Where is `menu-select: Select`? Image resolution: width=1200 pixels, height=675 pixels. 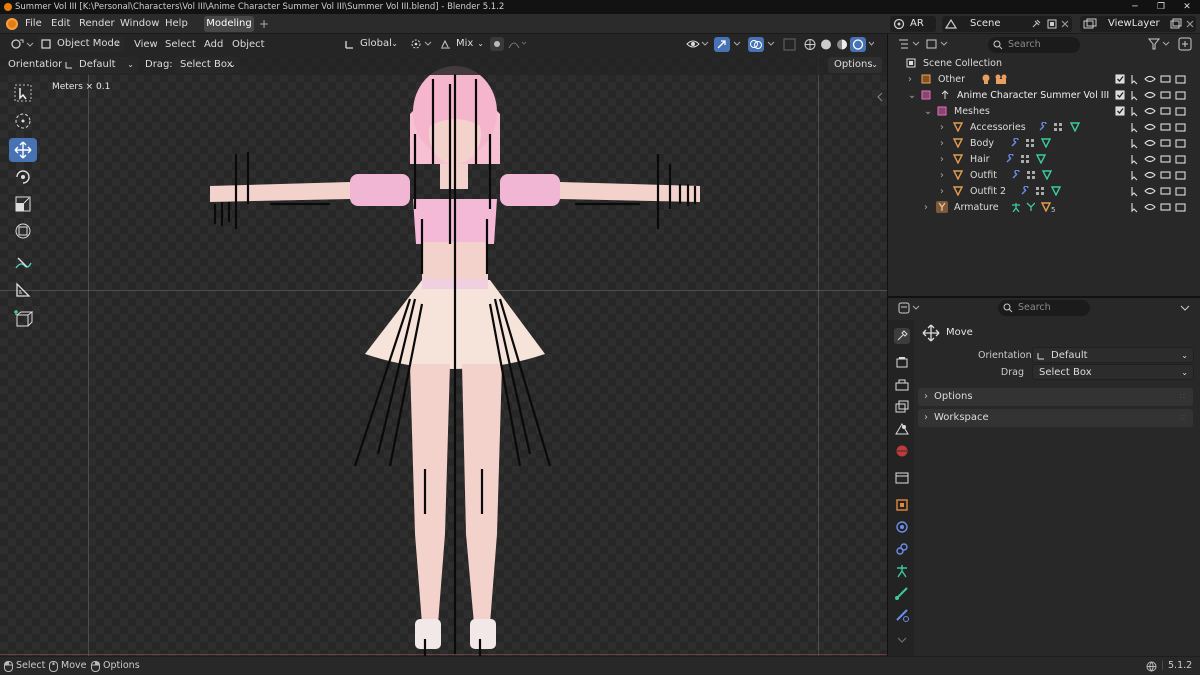 menu-select: Select is located at coordinates (180, 45).